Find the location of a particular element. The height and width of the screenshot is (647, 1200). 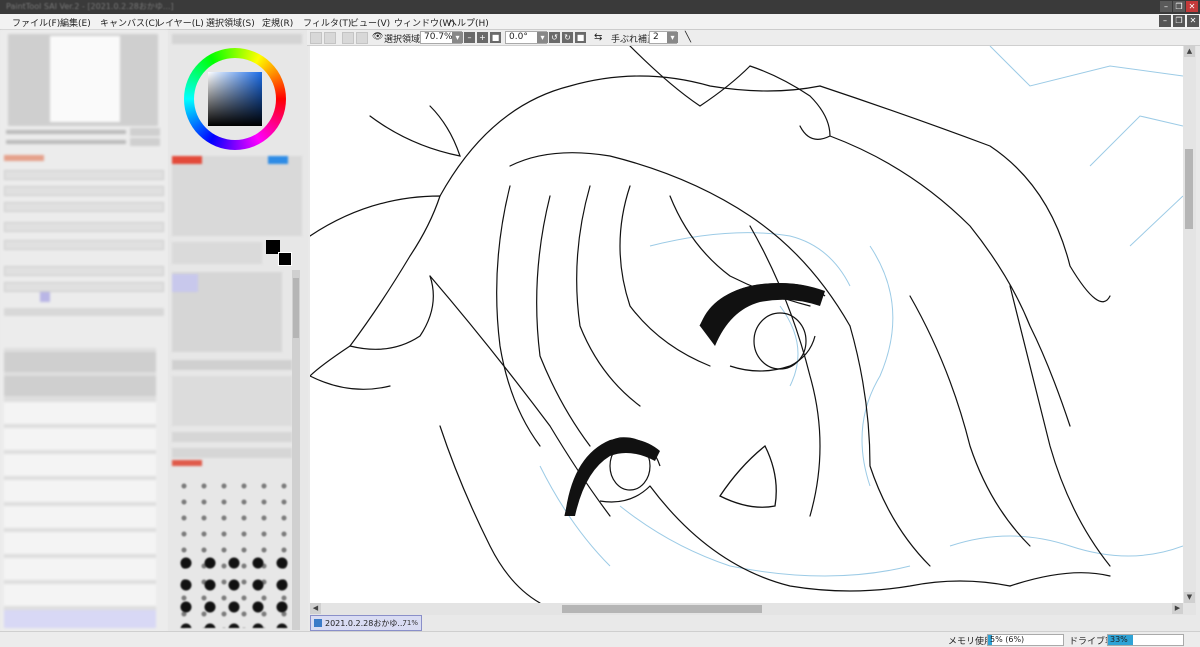

brush-size-grid is located at coordinates (232, 550).